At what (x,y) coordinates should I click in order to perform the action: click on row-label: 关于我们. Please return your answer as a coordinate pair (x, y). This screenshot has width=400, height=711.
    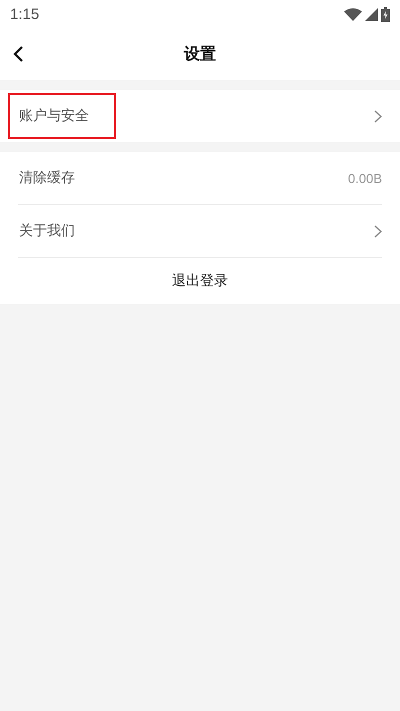
    Looking at the image, I should click on (47, 231).